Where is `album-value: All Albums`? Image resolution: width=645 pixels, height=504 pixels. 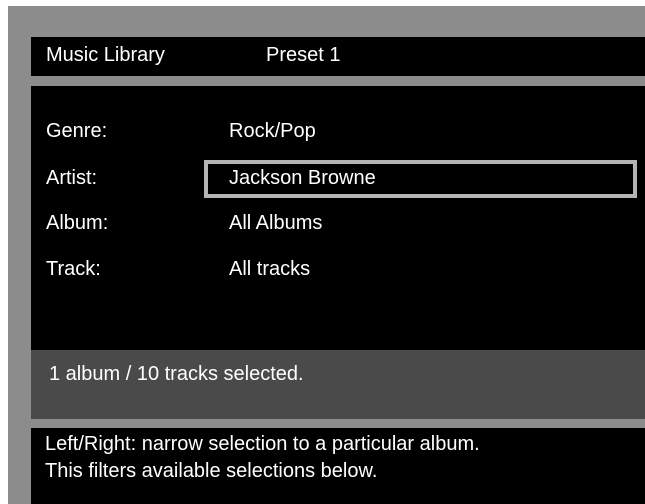
album-value: All Albums is located at coordinates (275, 223).